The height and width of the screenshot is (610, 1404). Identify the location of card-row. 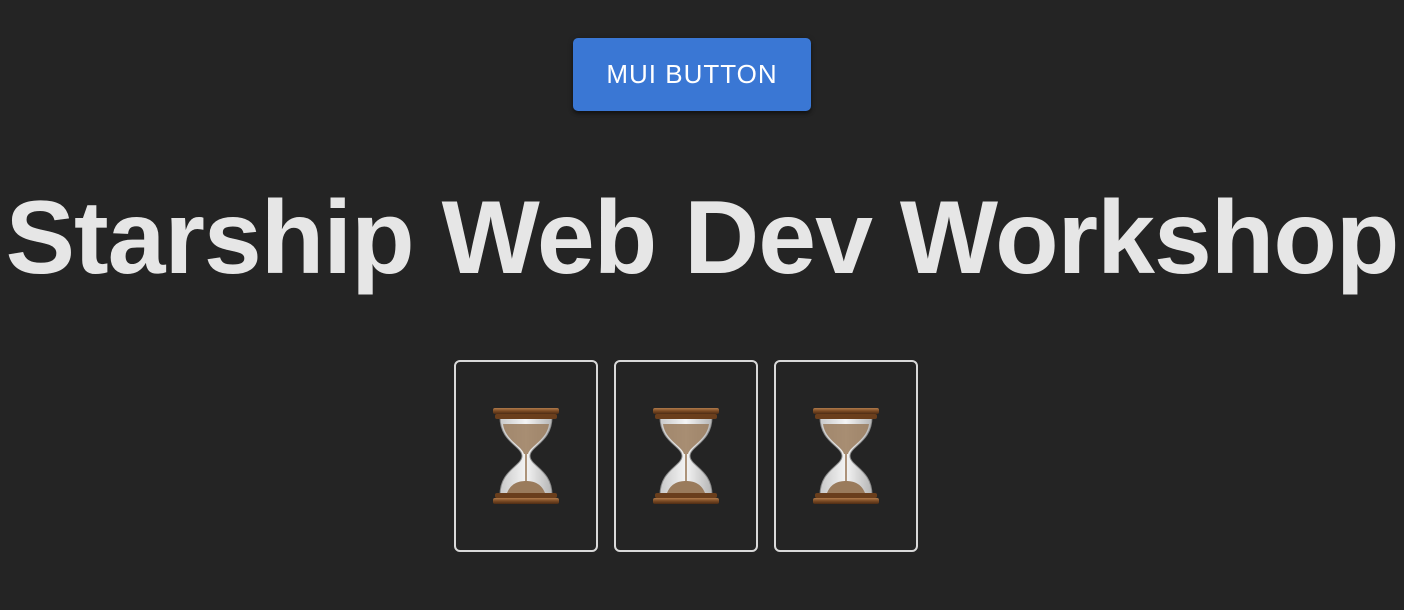
(686, 456).